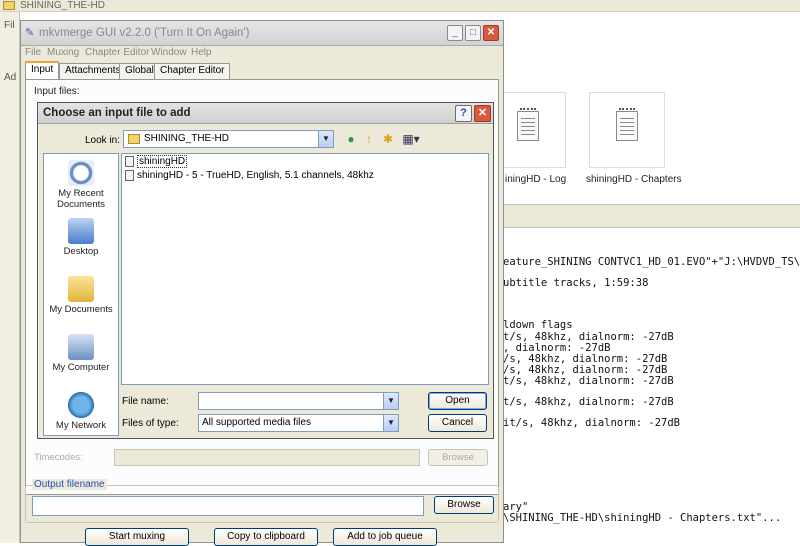 The image size is (800, 546). Describe the element at coordinates (473, 33) in the screenshot. I see `maximize-button: □` at that location.